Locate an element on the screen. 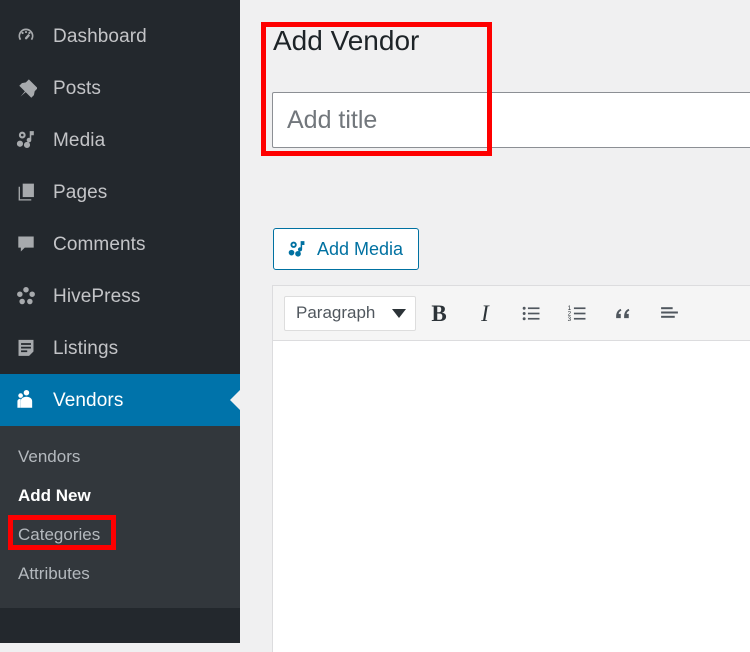 The height and width of the screenshot is (652, 750). bulleted-list-button is located at coordinates (531, 313).